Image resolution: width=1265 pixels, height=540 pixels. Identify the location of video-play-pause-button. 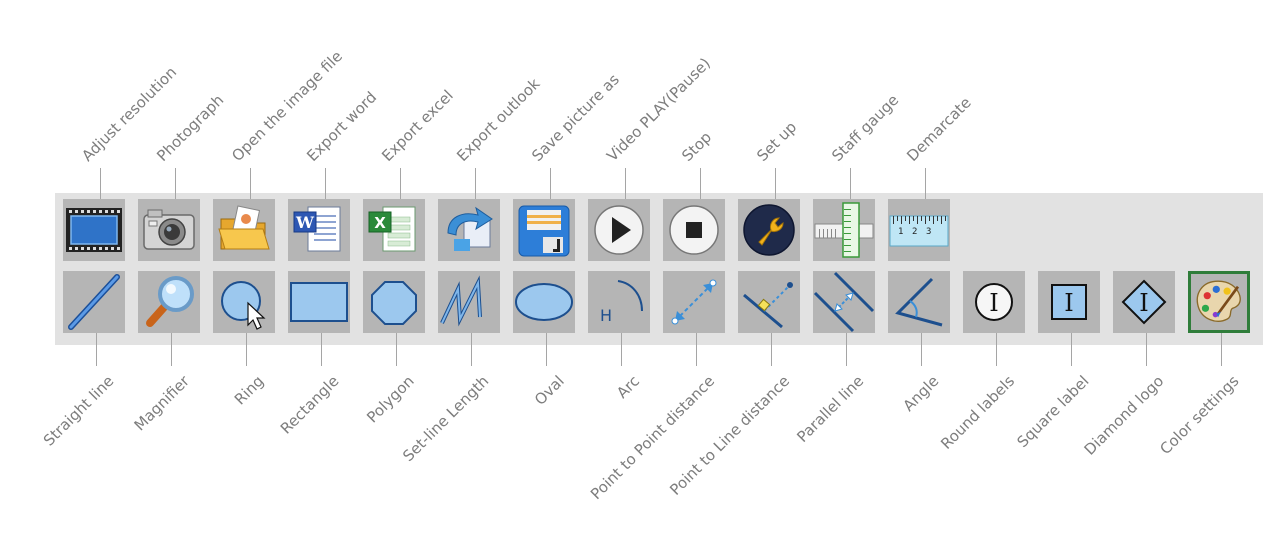
(619, 230).